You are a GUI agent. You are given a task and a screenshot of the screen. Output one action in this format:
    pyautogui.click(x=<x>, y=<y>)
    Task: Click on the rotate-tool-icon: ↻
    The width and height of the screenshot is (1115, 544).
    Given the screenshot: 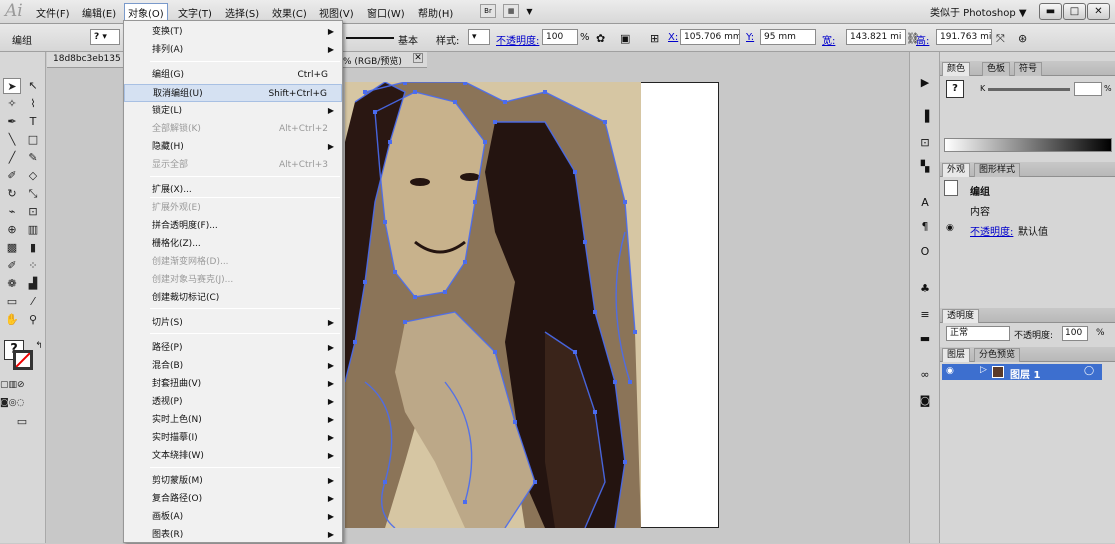 What is the action you would take?
    pyautogui.click(x=12, y=194)
    